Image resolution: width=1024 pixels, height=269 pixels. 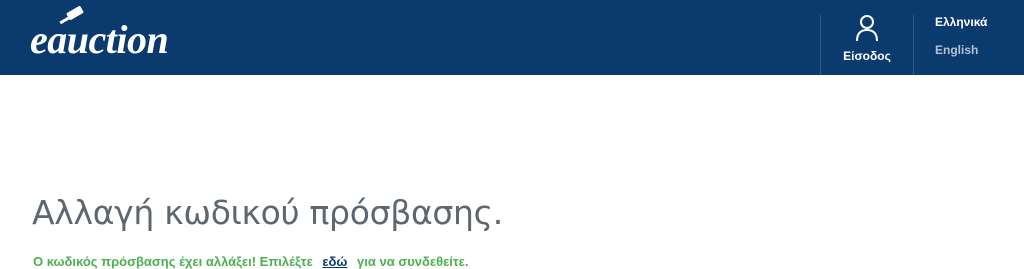 What do you see at coordinates (267, 212) in the screenshot?
I see `page-title: Αλλαγή κωδικού πρόσβασης.` at bounding box center [267, 212].